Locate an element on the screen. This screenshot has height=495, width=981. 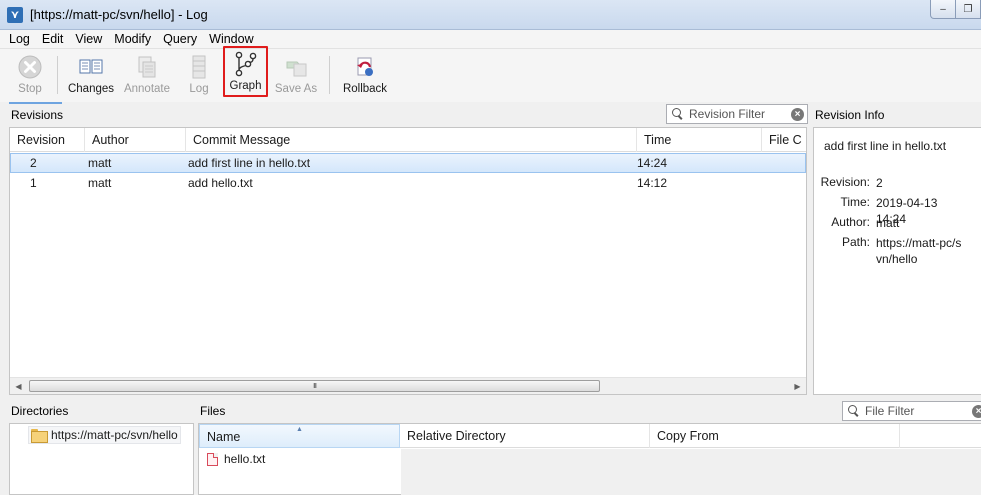
rollback-label: Rollback is located at coordinates (365, 89).